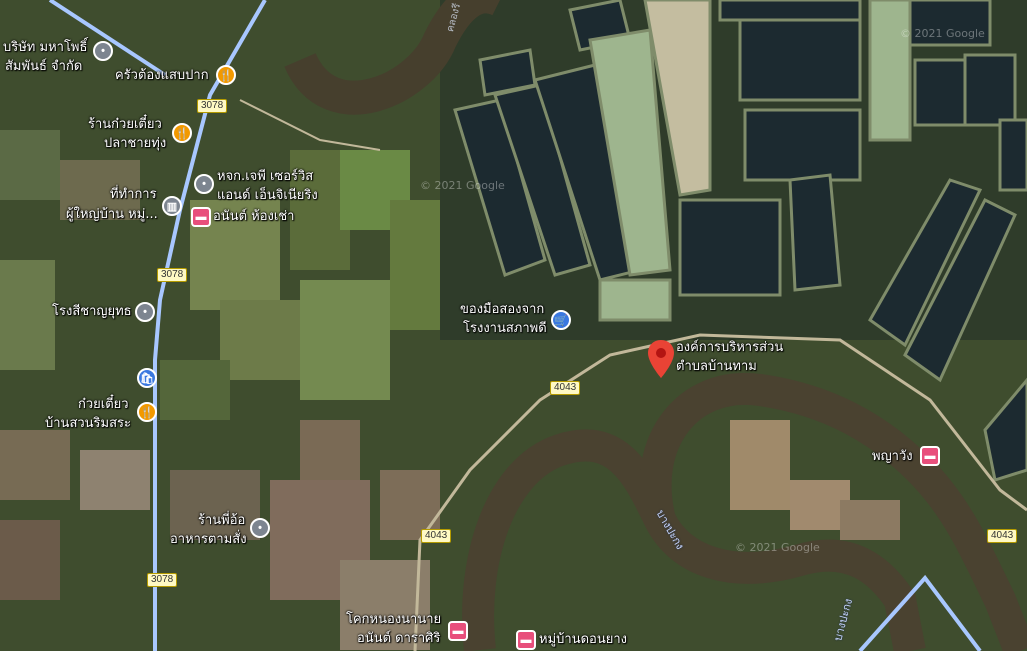 This screenshot has width=1027, height=651. What do you see at coordinates (125, 124) in the screenshot?
I see `place-label: ร้านก๋วยเตี๋ยว` at bounding box center [125, 124].